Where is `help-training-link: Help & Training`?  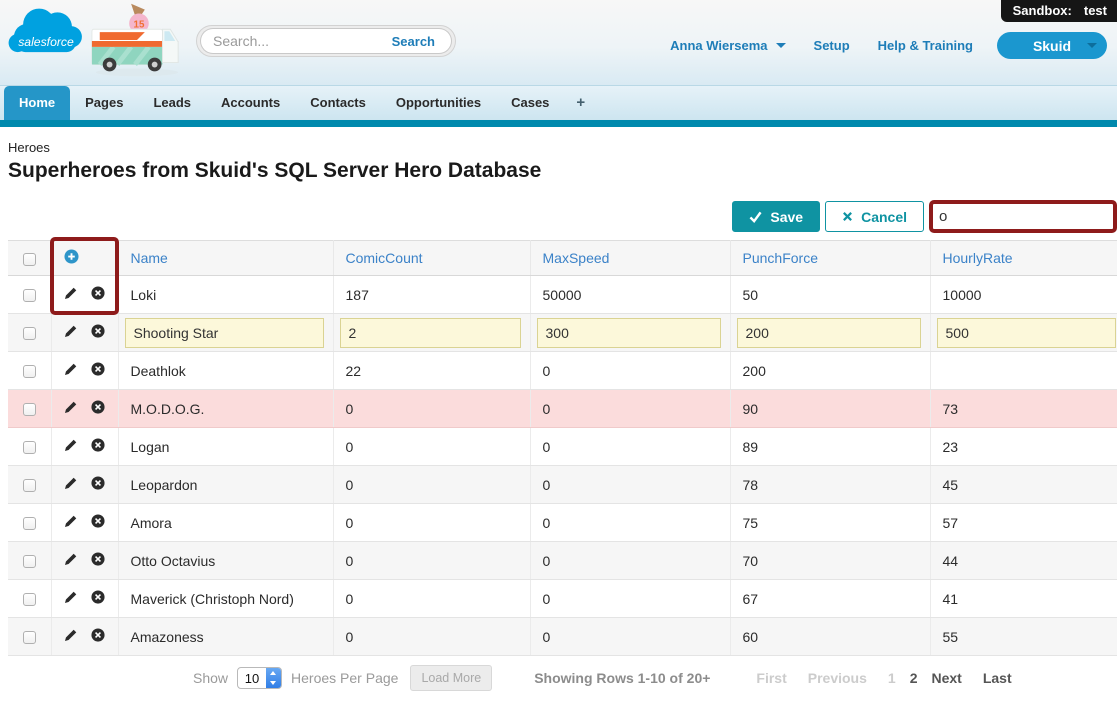 help-training-link: Help & Training is located at coordinates (925, 45).